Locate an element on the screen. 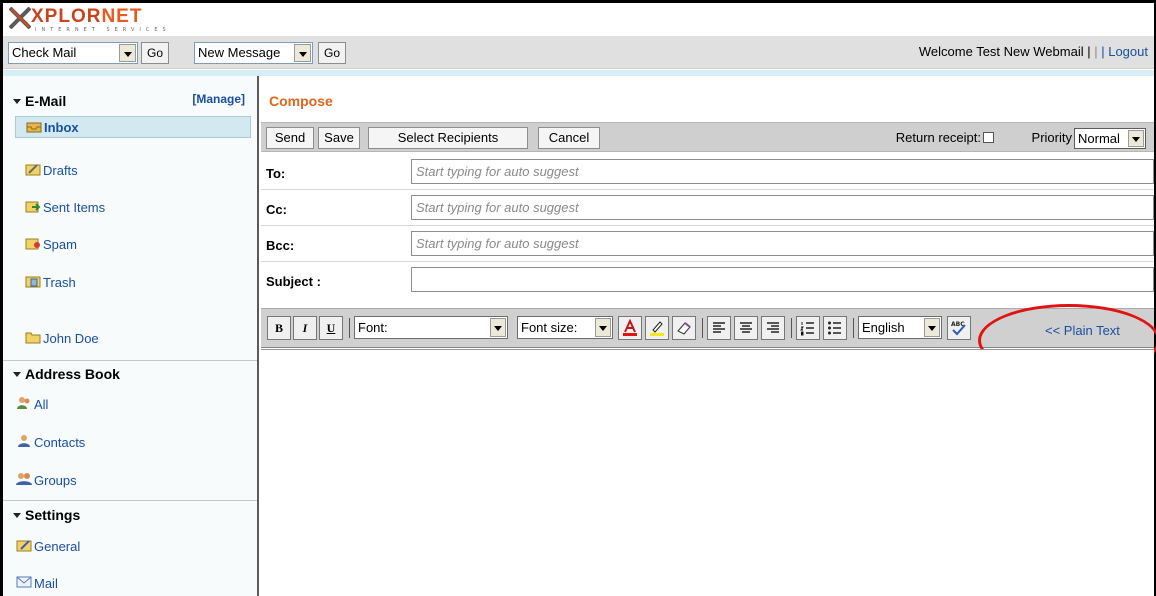 This screenshot has width=1156, height=596. font-color-button is located at coordinates (630, 328).